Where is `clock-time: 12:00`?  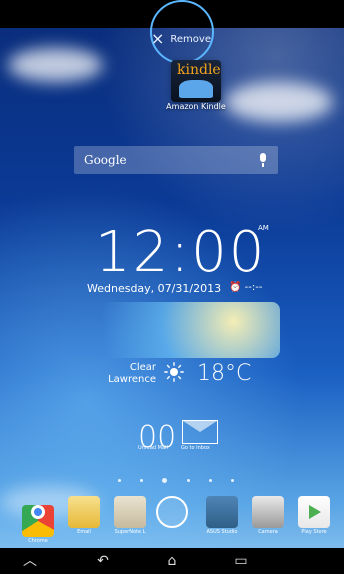 clock-time: 12:00 is located at coordinates (181, 252).